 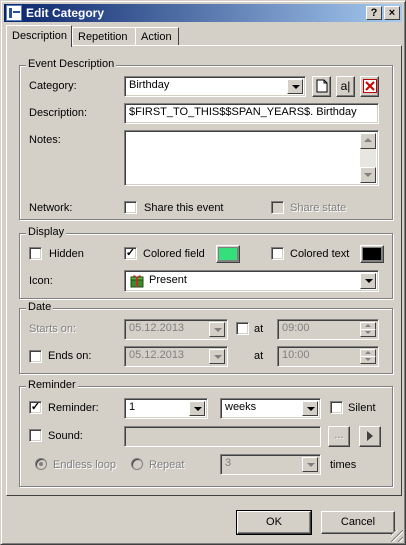 What do you see at coordinates (243, 112) in the screenshot?
I see `description-value: $FIRST_TO_THIS$$SPAN_YEARS$. Birthday` at bounding box center [243, 112].